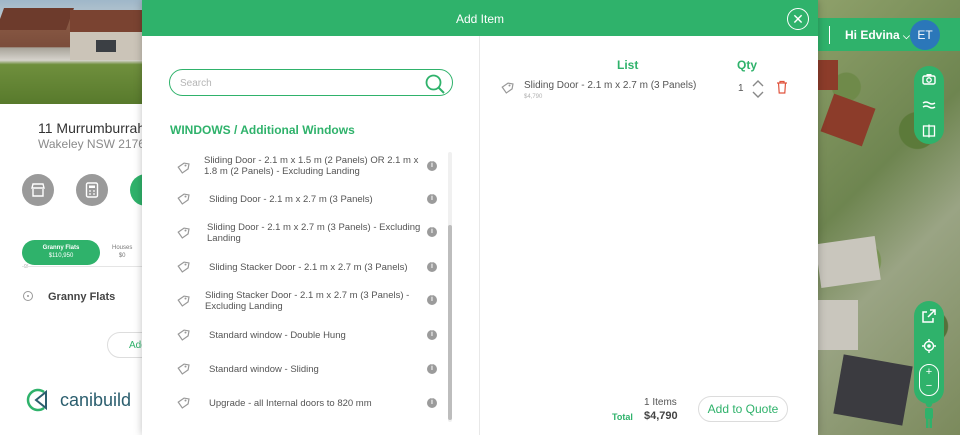 Image resolution: width=960 pixels, height=435 pixels. I want to click on avatar: ET, so click(925, 35).